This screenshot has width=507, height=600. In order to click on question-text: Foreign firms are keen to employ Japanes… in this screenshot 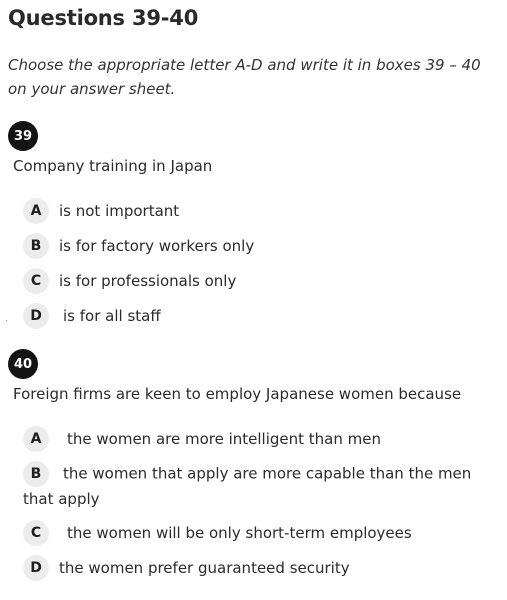, I will do `click(237, 394)`.